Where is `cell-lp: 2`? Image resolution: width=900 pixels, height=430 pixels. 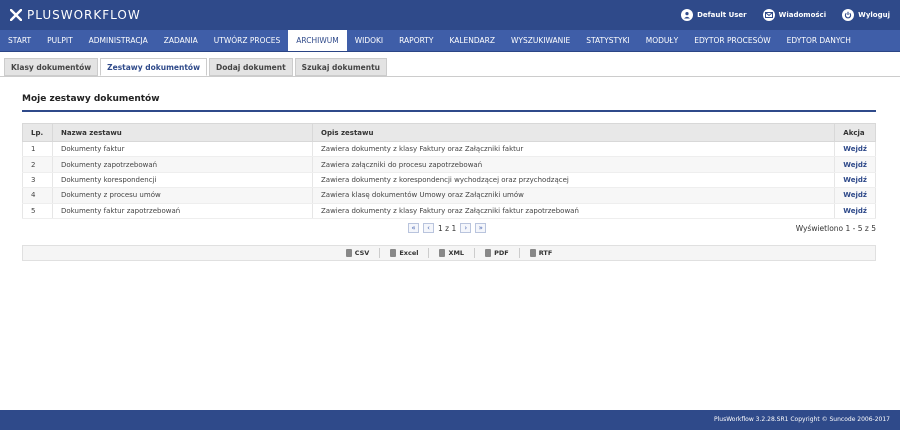 cell-lp: 2 is located at coordinates (37, 164).